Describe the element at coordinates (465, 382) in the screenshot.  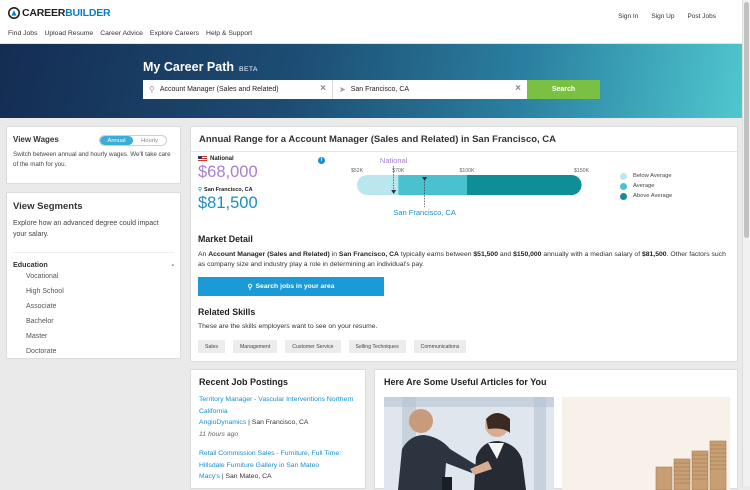
I see `useful-articles-title: Here Are Some Useful Articles for You` at that location.